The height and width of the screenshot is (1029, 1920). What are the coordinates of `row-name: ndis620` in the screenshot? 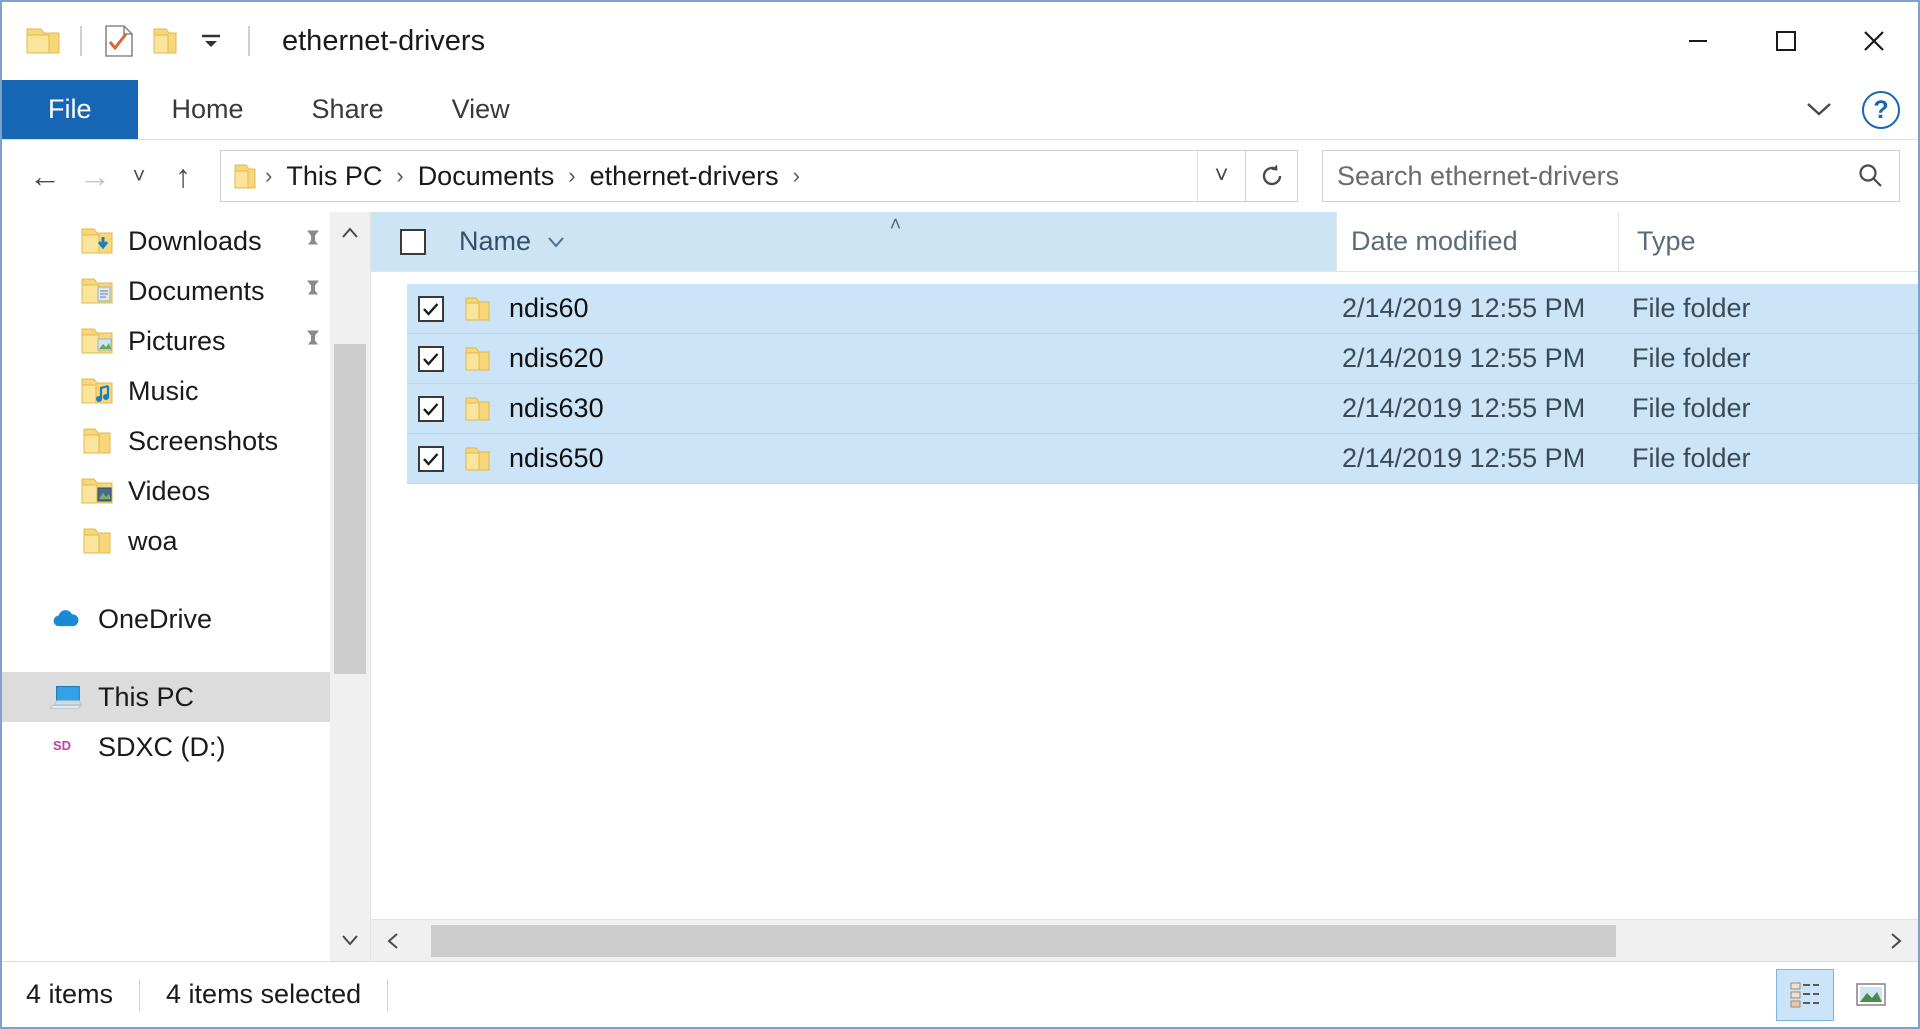 It's located at (556, 358).